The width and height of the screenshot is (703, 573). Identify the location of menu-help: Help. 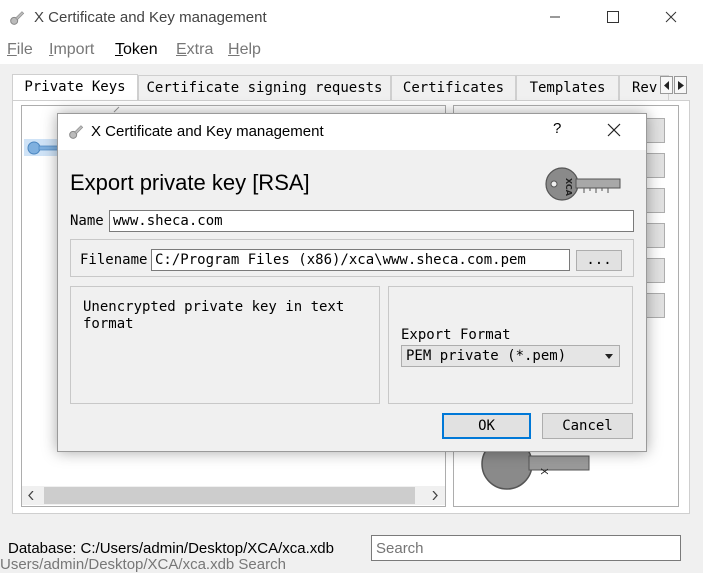
(244, 50).